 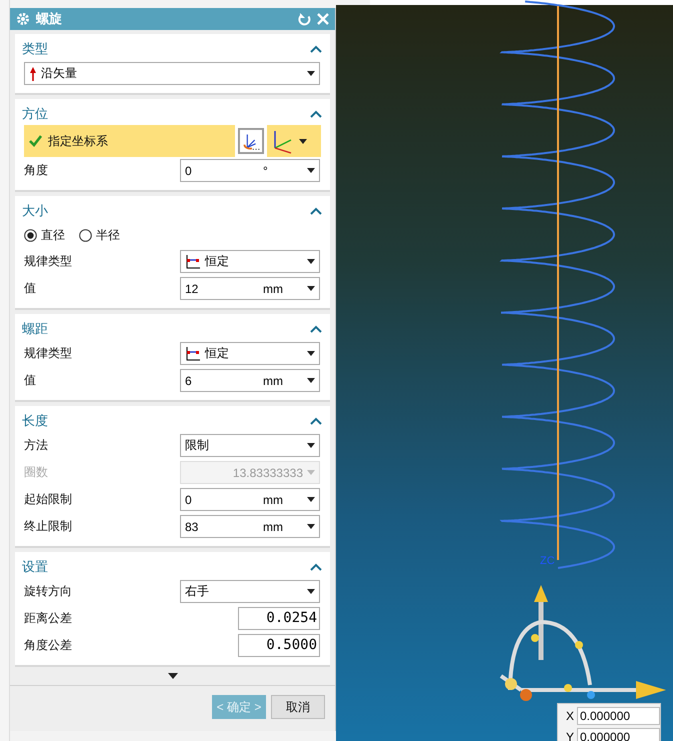 What do you see at coordinates (48, 645) in the screenshot?
I see `field-label: 角度公差` at bounding box center [48, 645].